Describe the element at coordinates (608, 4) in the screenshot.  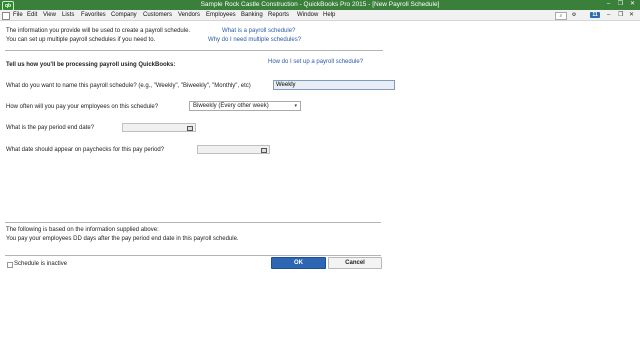
I see `minimize-icon: –` at that location.